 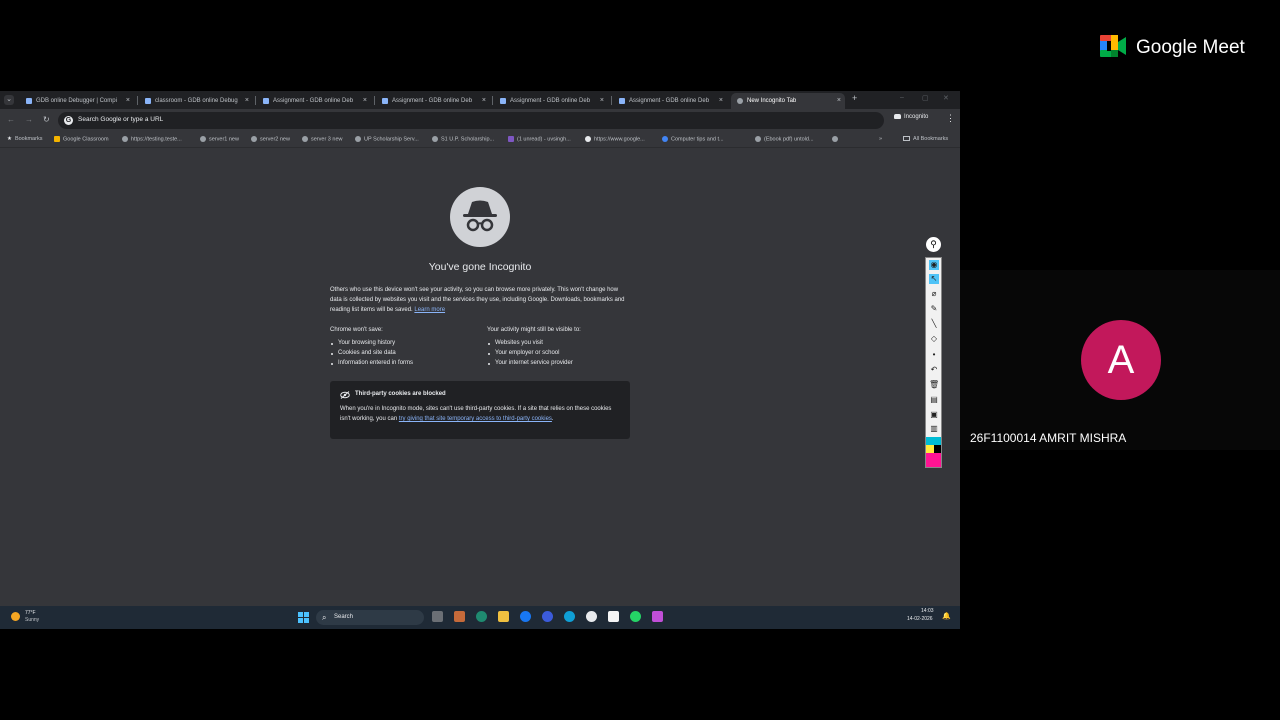 What do you see at coordinates (934, 339) in the screenshot?
I see `eraser-icon: ◇` at bounding box center [934, 339].